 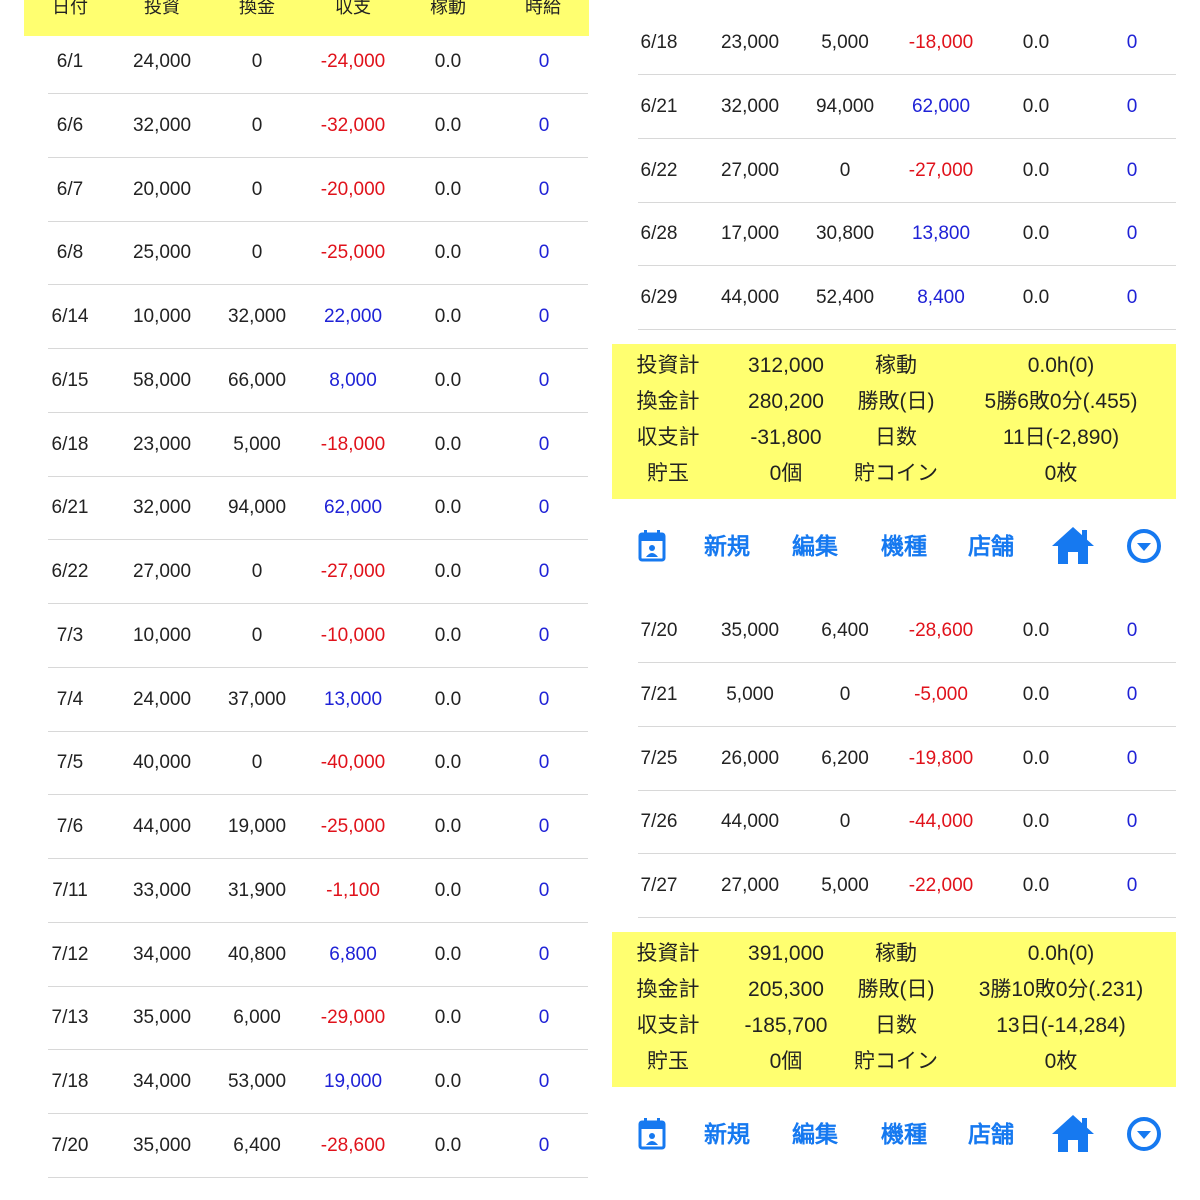 I want to click on row-invest: 34,000, so click(x=162, y=954).